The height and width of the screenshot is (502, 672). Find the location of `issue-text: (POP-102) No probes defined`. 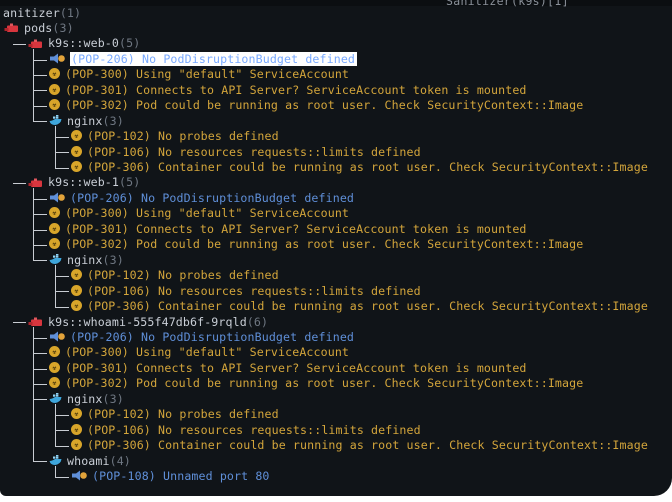

issue-text: (POP-102) No probes defined is located at coordinates (183, 275).